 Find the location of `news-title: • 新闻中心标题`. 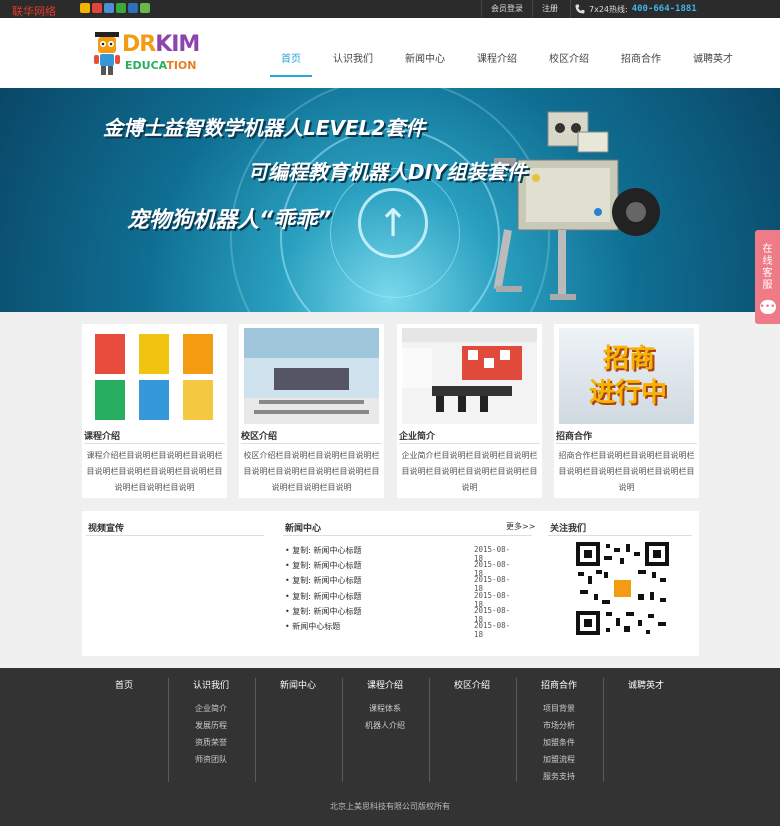

news-title: • 新闻中心标题 is located at coordinates (313, 626).